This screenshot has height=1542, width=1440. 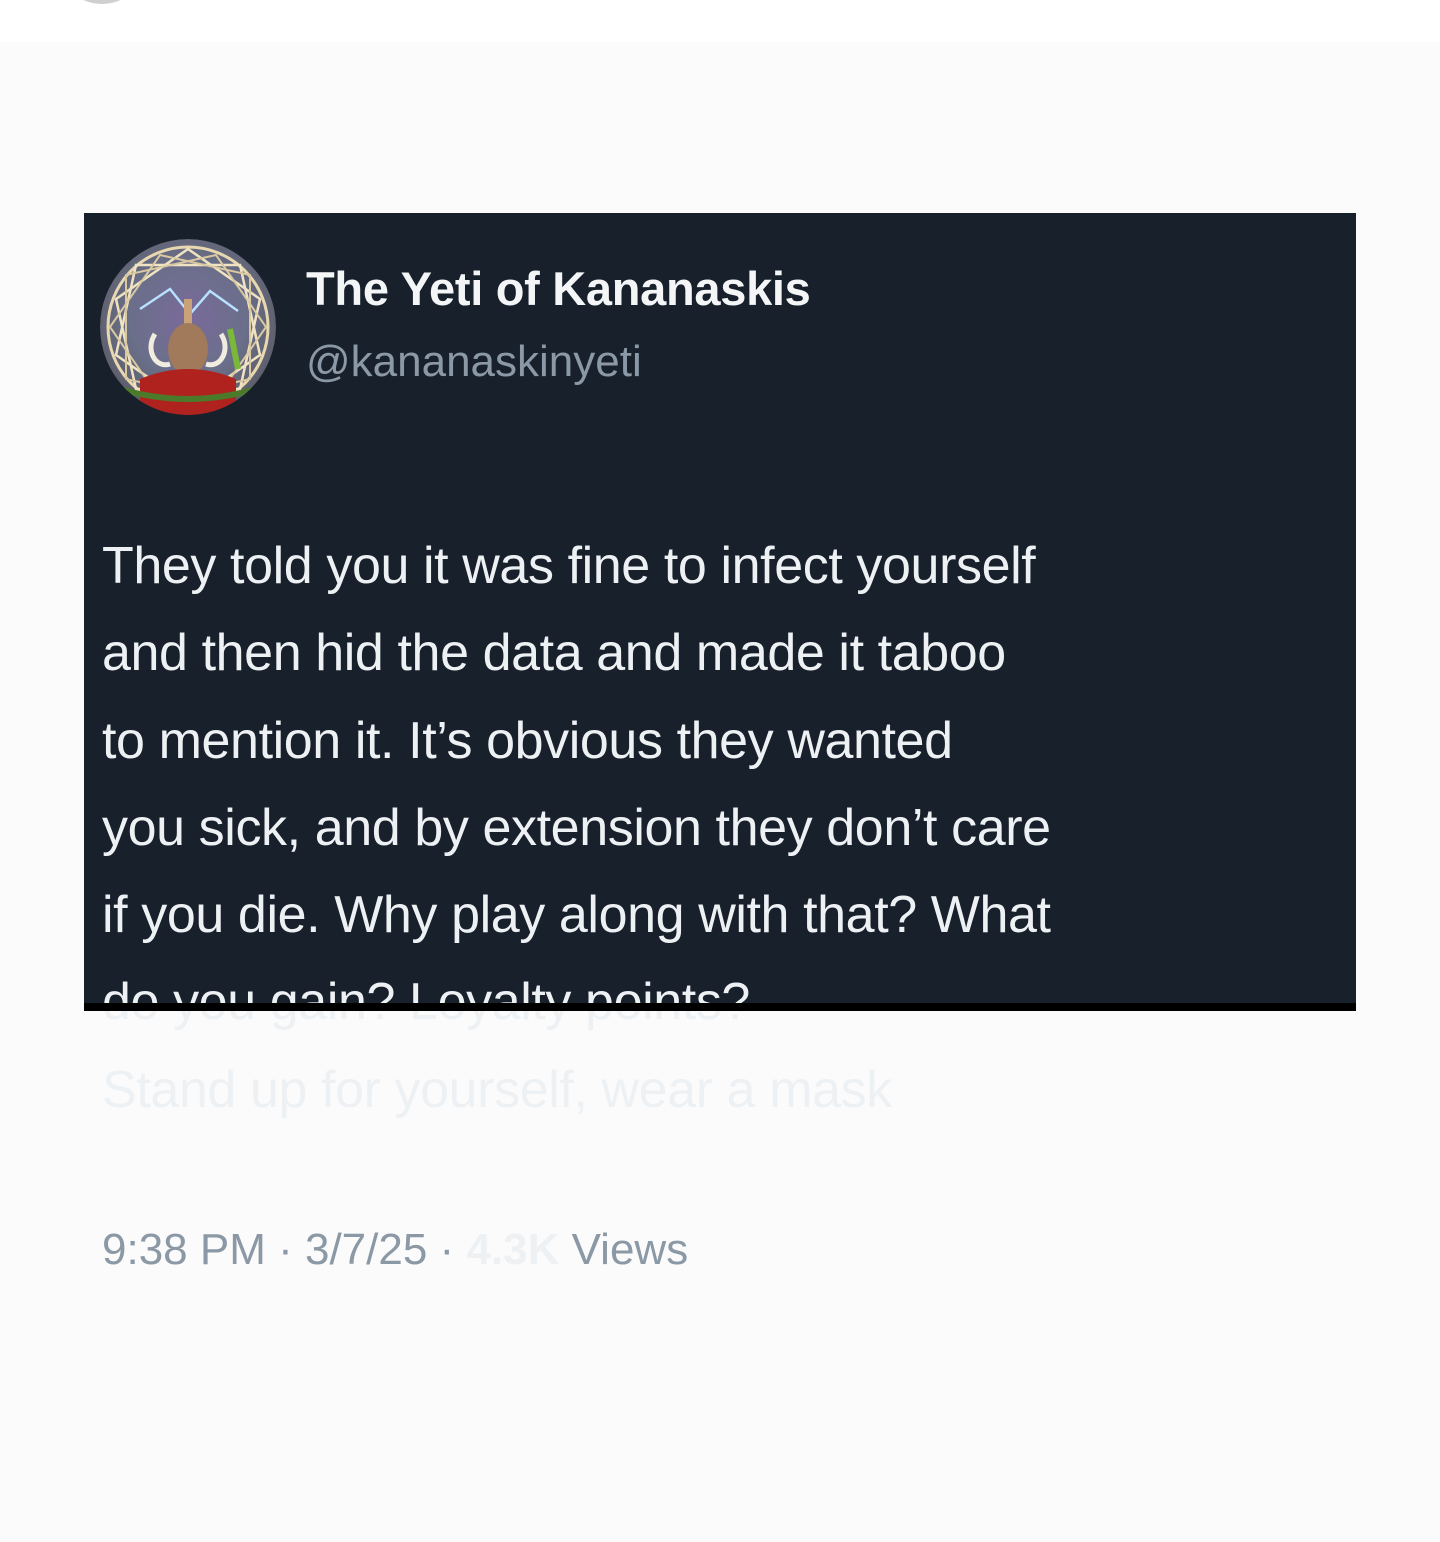 What do you see at coordinates (184, 1249) in the screenshot?
I see `tweet-time: 9:38 PM` at bounding box center [184, 1249].